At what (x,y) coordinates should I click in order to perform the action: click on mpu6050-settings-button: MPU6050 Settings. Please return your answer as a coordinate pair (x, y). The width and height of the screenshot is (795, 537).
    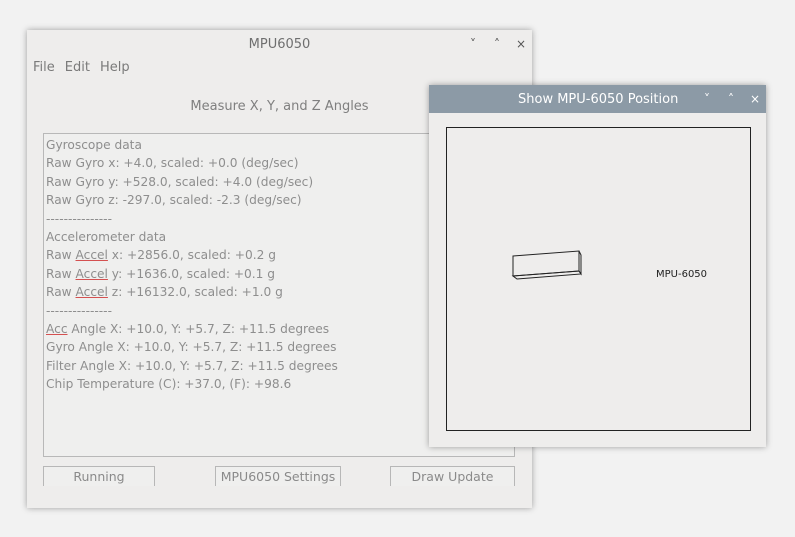
    Looking at the image, I should click on (278, 476).